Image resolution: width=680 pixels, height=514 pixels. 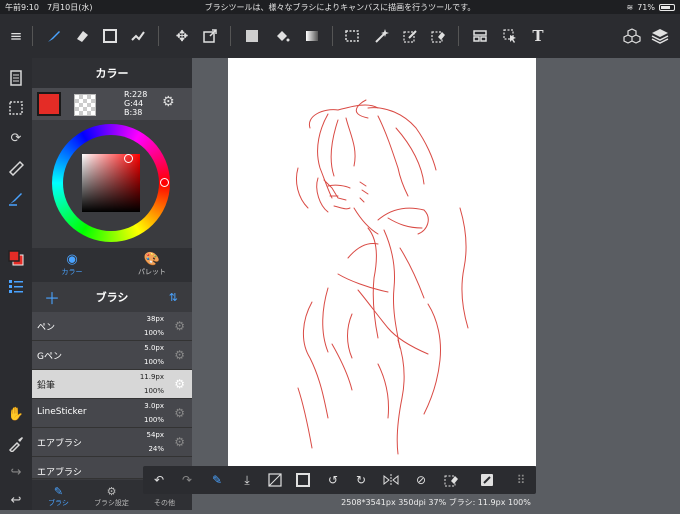 I want to click on edit-square-icon, so click(x=487, y=480).